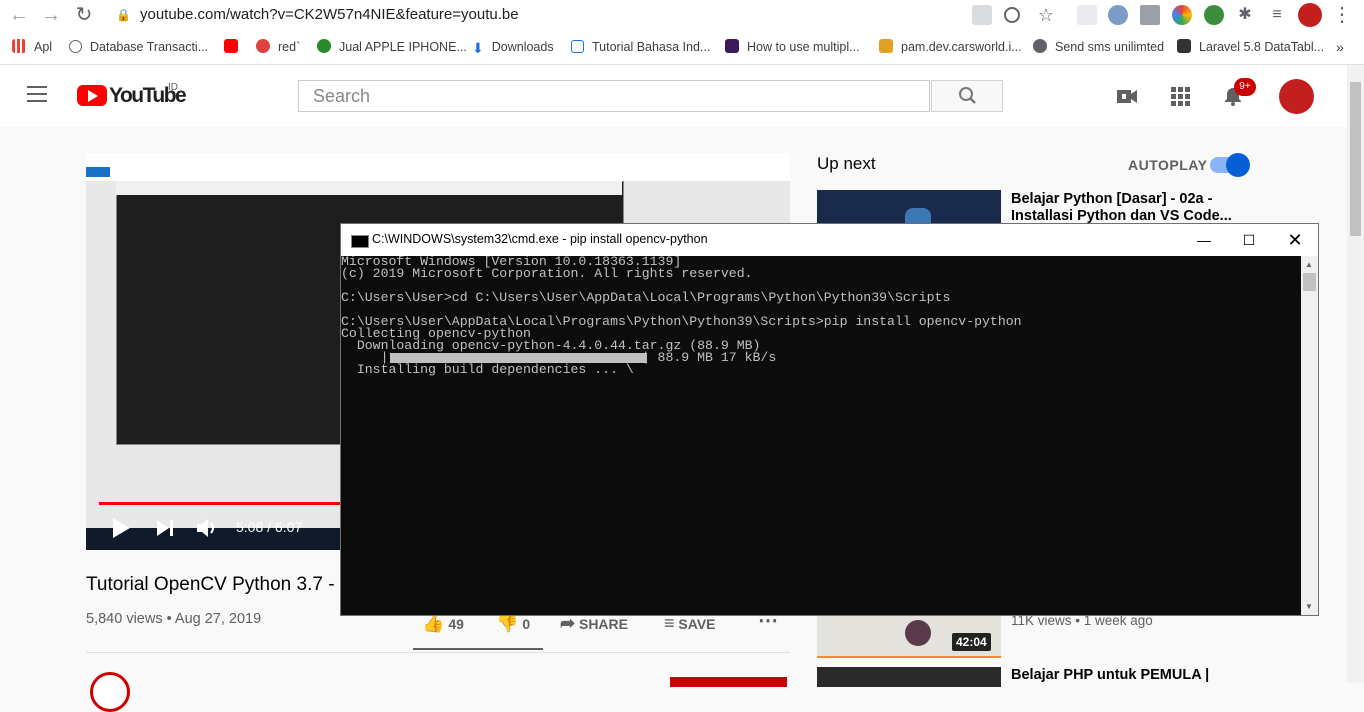 The height and width of the screenshot is (712, 1364). Describe the element at coordinates (208, 528) in the screenshot. I see `volume-icon` at that location.